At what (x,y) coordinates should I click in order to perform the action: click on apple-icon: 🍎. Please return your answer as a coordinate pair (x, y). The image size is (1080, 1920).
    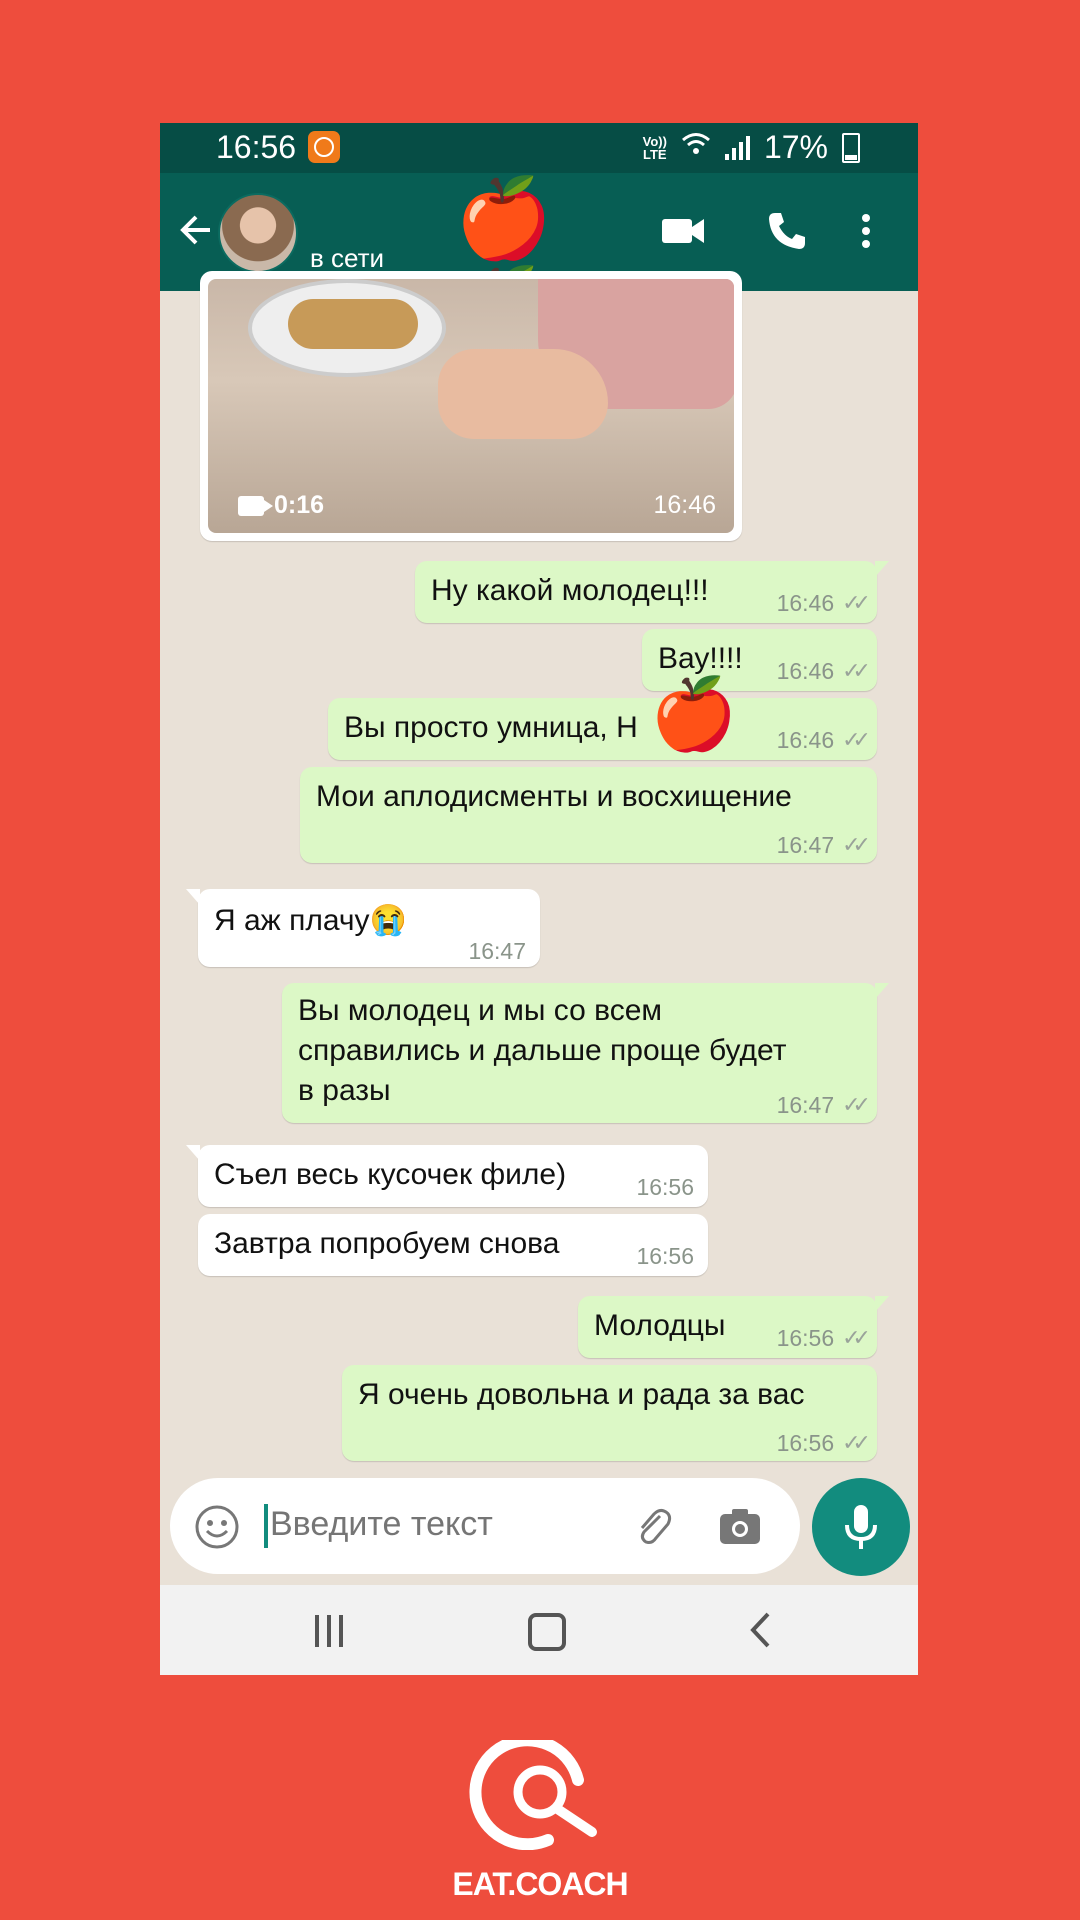
    Looking at the image, I should click on (694, 714).